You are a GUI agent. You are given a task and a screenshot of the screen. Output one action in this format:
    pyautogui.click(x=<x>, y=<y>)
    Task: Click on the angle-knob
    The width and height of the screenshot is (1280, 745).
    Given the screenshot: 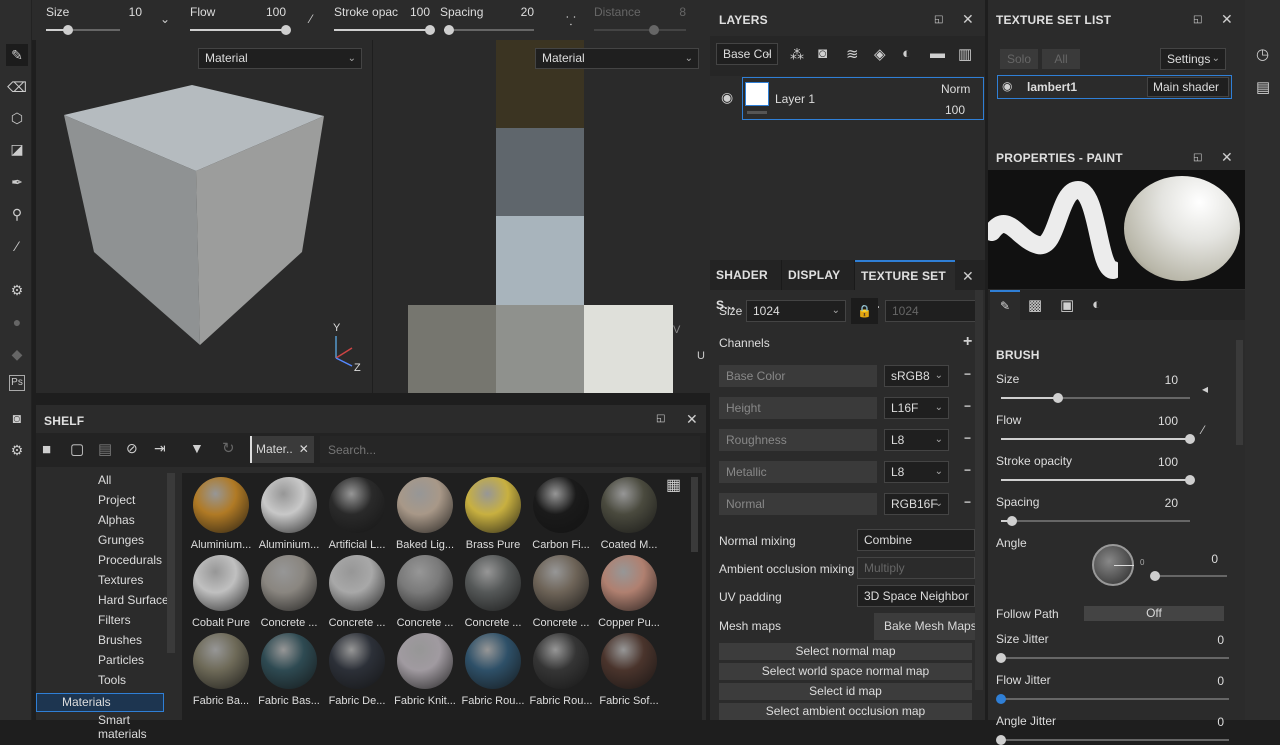 What is the action you would take?
    pyautogui.click(x=1155, y=576)
    